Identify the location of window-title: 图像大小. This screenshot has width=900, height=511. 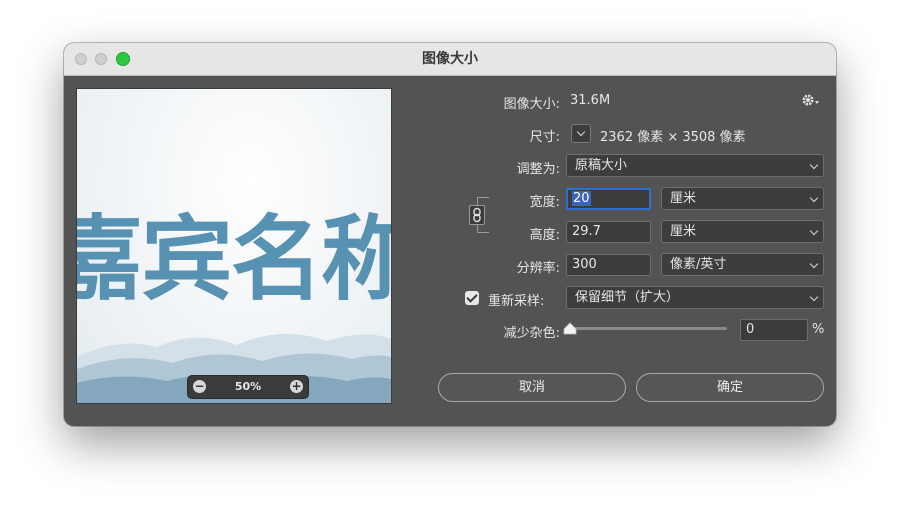
(450, 59).